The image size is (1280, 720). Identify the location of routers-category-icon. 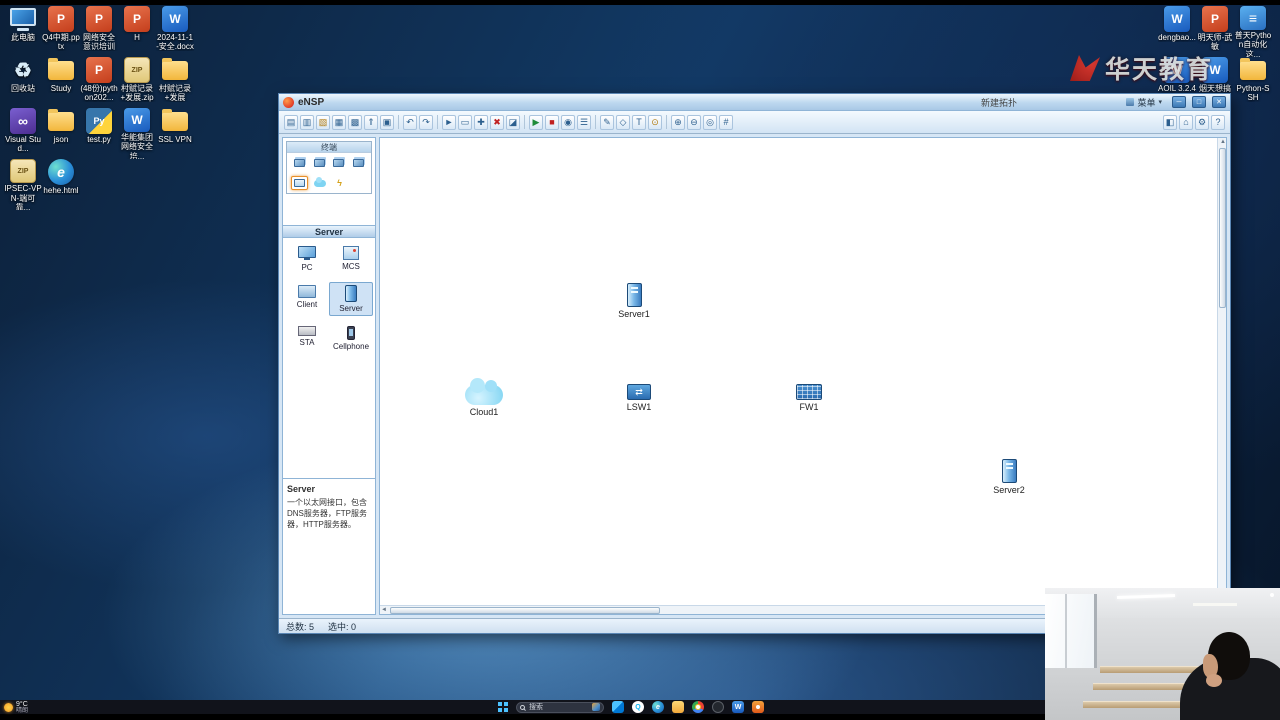
(299, 163).